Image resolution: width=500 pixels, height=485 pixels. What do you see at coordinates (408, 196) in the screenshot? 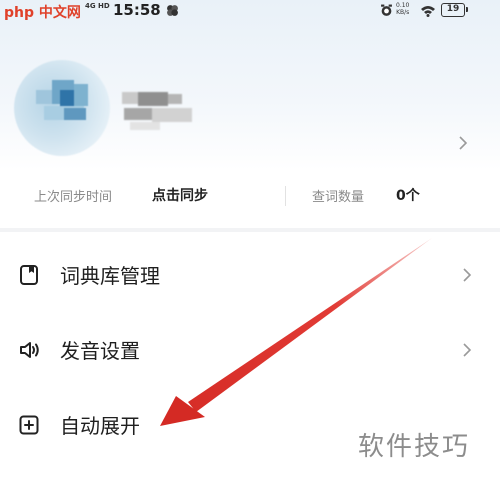
I see `word-count-value: 0个` at bounding box center [408, 196].